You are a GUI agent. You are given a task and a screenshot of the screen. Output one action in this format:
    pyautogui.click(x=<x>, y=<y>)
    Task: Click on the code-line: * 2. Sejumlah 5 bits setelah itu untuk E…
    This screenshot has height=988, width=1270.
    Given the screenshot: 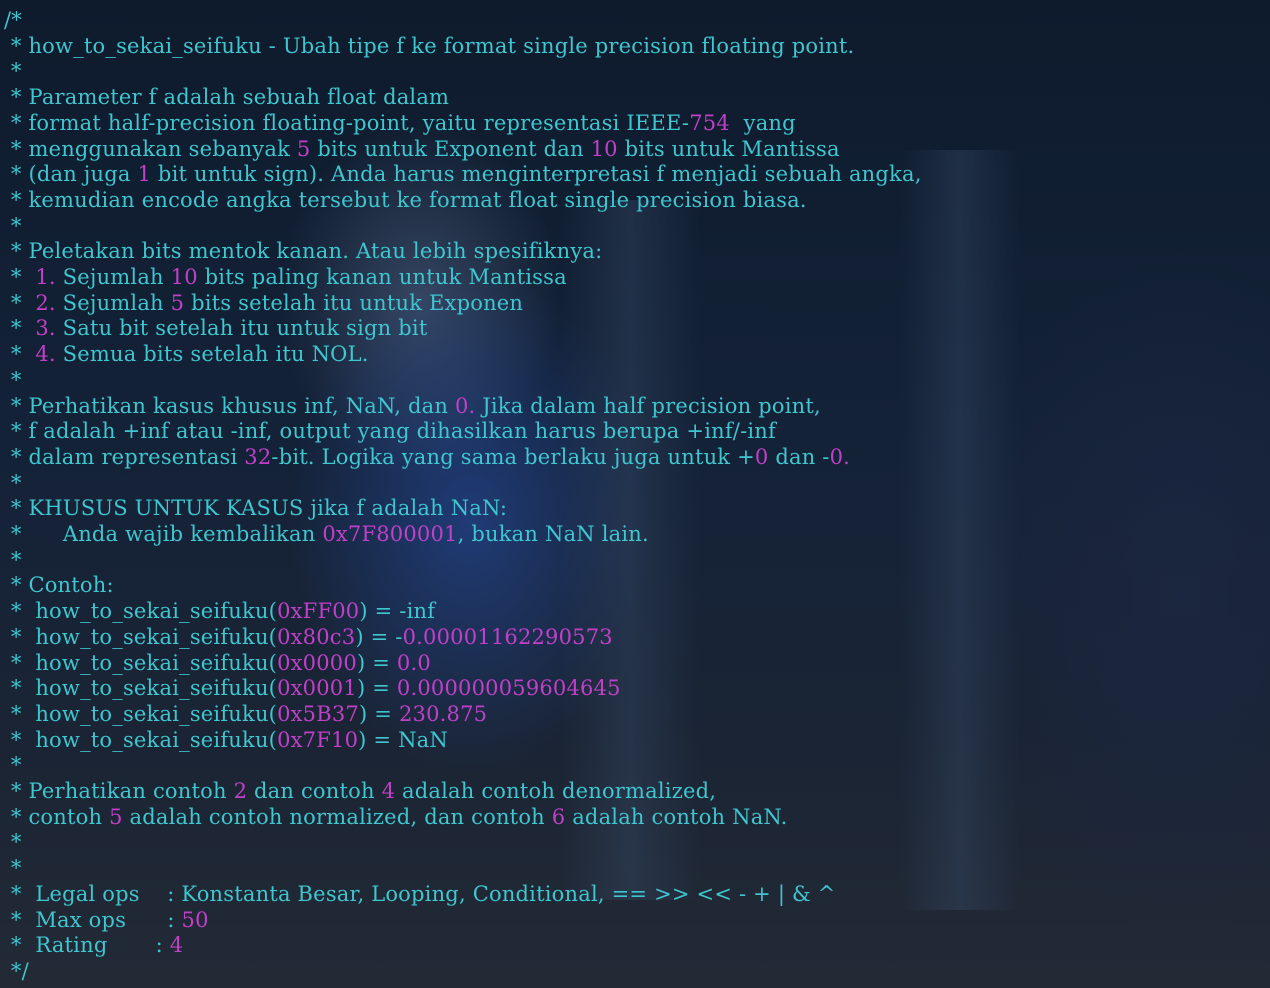 What is the action you would take?
    pyautogui.click(x=263, y=303)
    